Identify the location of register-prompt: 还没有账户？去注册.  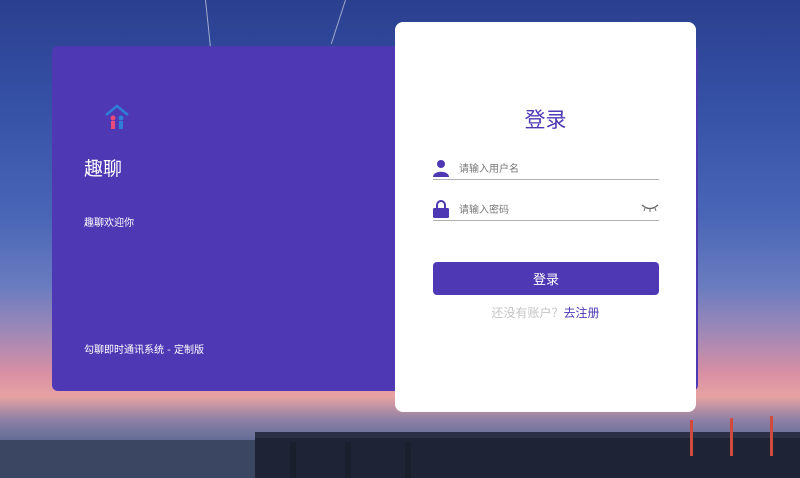
(545, 312).